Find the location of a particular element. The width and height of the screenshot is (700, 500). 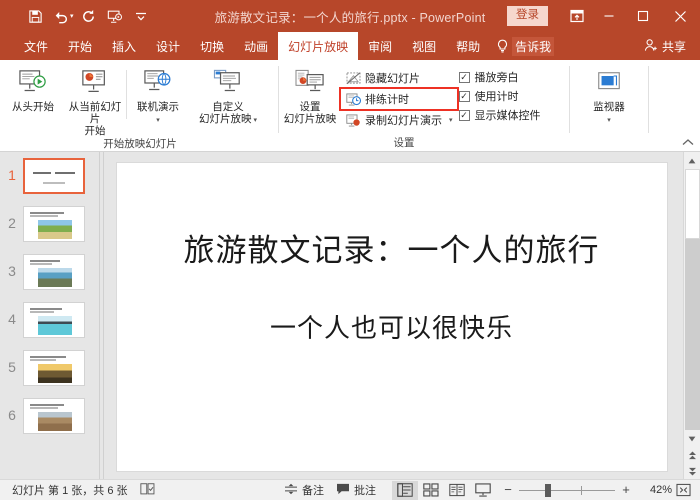

close-button is located at coordinates (680, 16).